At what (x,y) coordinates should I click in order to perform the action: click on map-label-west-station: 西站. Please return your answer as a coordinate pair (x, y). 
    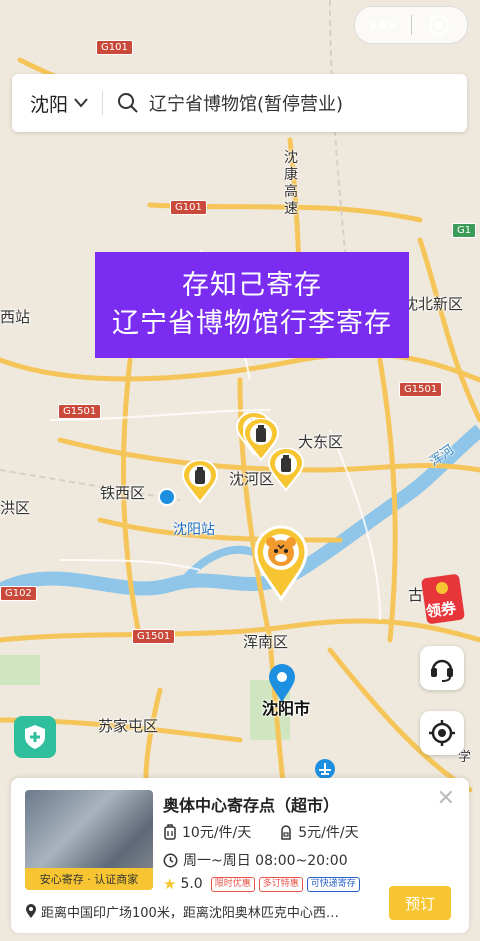
    Looking at the image, I should click on (15, 317).